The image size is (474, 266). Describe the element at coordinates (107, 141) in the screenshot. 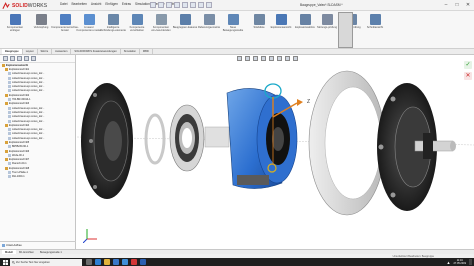

I see `left-flange-part` at that location.